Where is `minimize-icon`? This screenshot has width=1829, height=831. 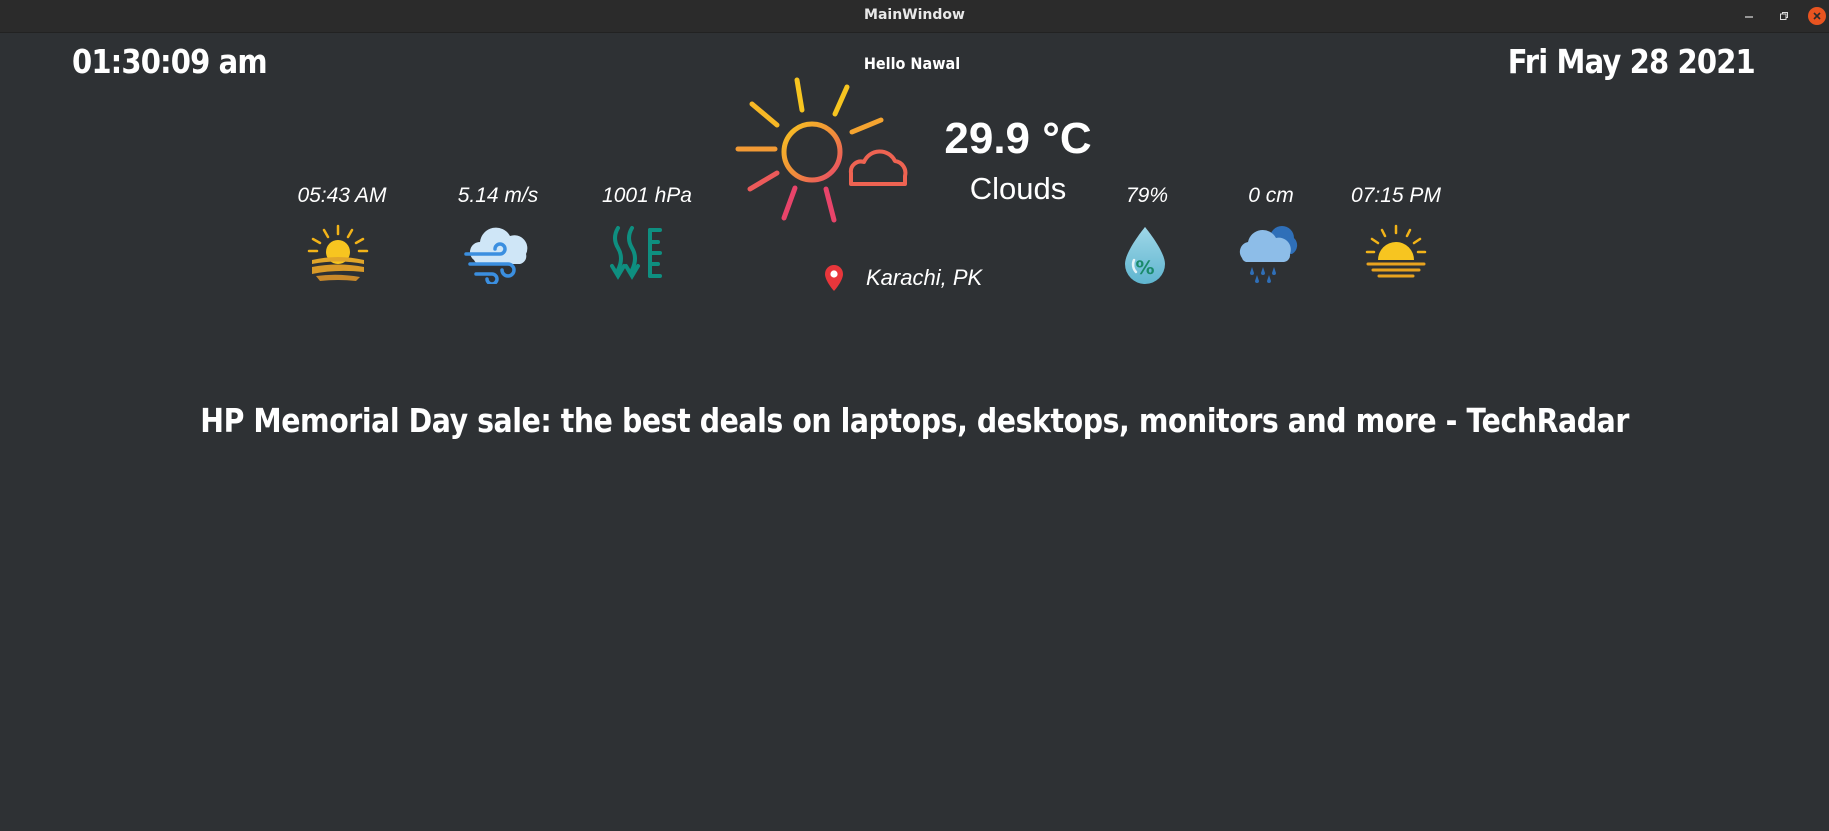 minimize-icon is located at coordinates (1749, 17).